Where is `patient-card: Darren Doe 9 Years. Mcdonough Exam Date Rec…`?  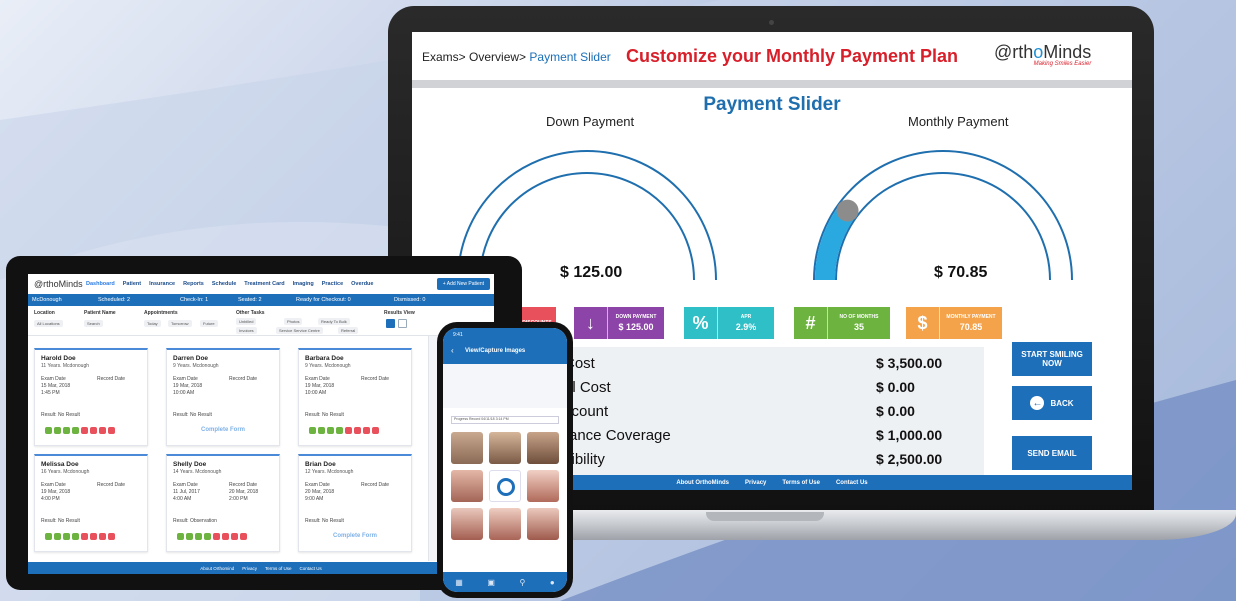
patient-card: Darren Doe 9 Years. Mcdonough Exam Date Rec… is located at coordinates (223, 397).